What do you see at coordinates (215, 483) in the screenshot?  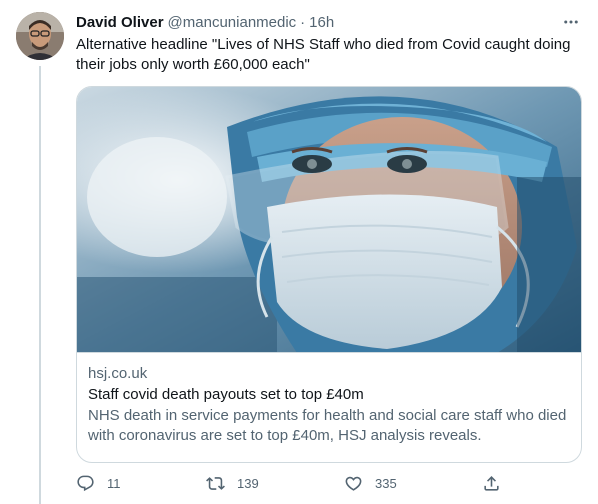 I see `retweet-icon` at bounding box center [215, 483].